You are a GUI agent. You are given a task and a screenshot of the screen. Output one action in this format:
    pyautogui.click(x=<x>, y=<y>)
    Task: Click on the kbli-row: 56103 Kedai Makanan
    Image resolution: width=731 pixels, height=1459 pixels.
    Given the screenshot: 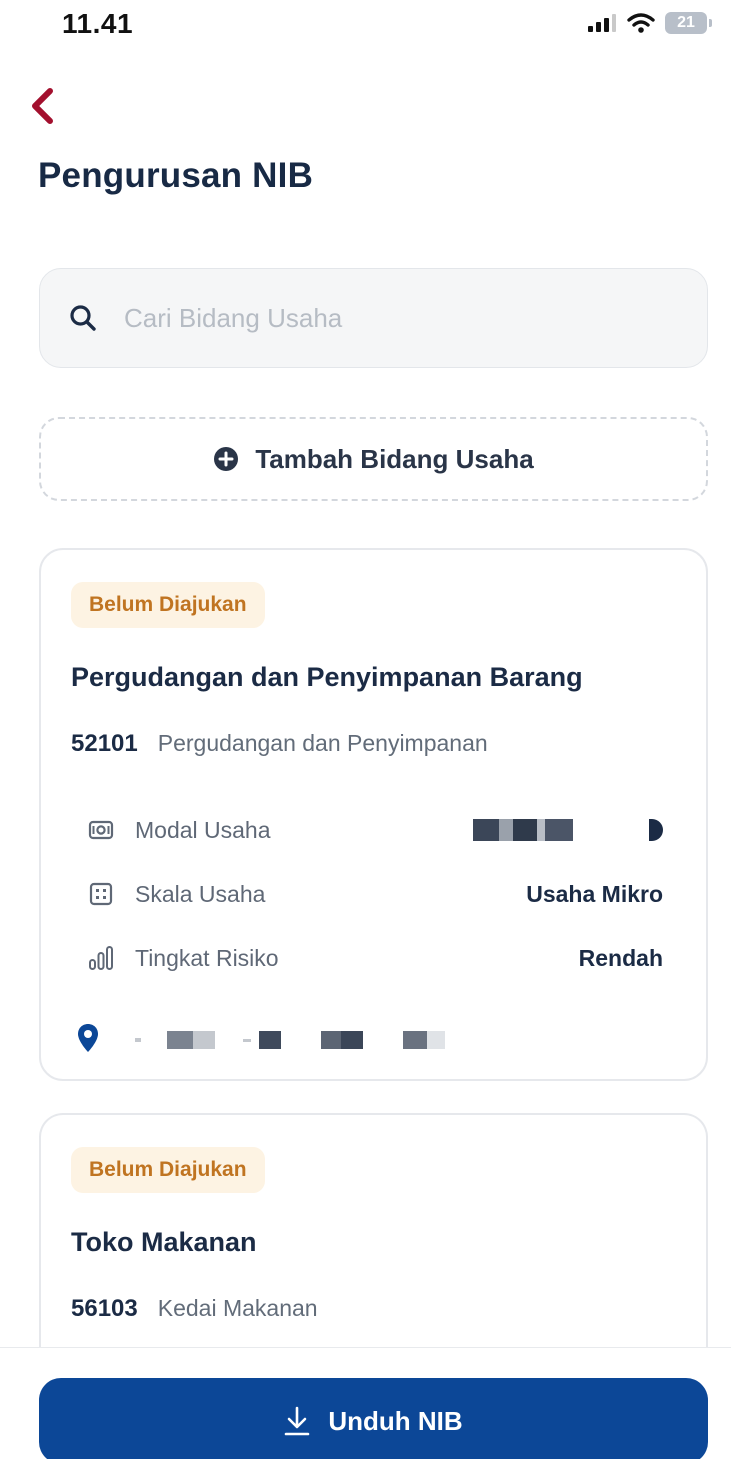 What is the action you would take?
    pyautogui.click(x=194, y=1309)
    